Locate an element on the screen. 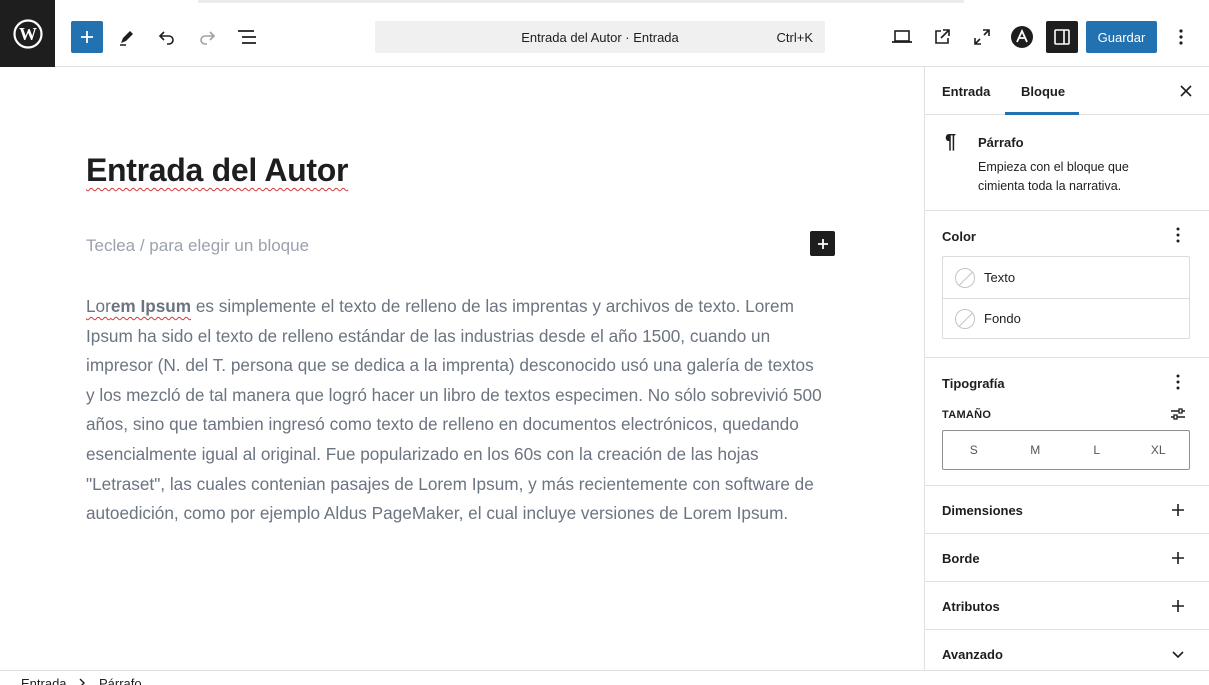  breadcrumb: Entrada Párrafo is located at coordinates (604, 677).